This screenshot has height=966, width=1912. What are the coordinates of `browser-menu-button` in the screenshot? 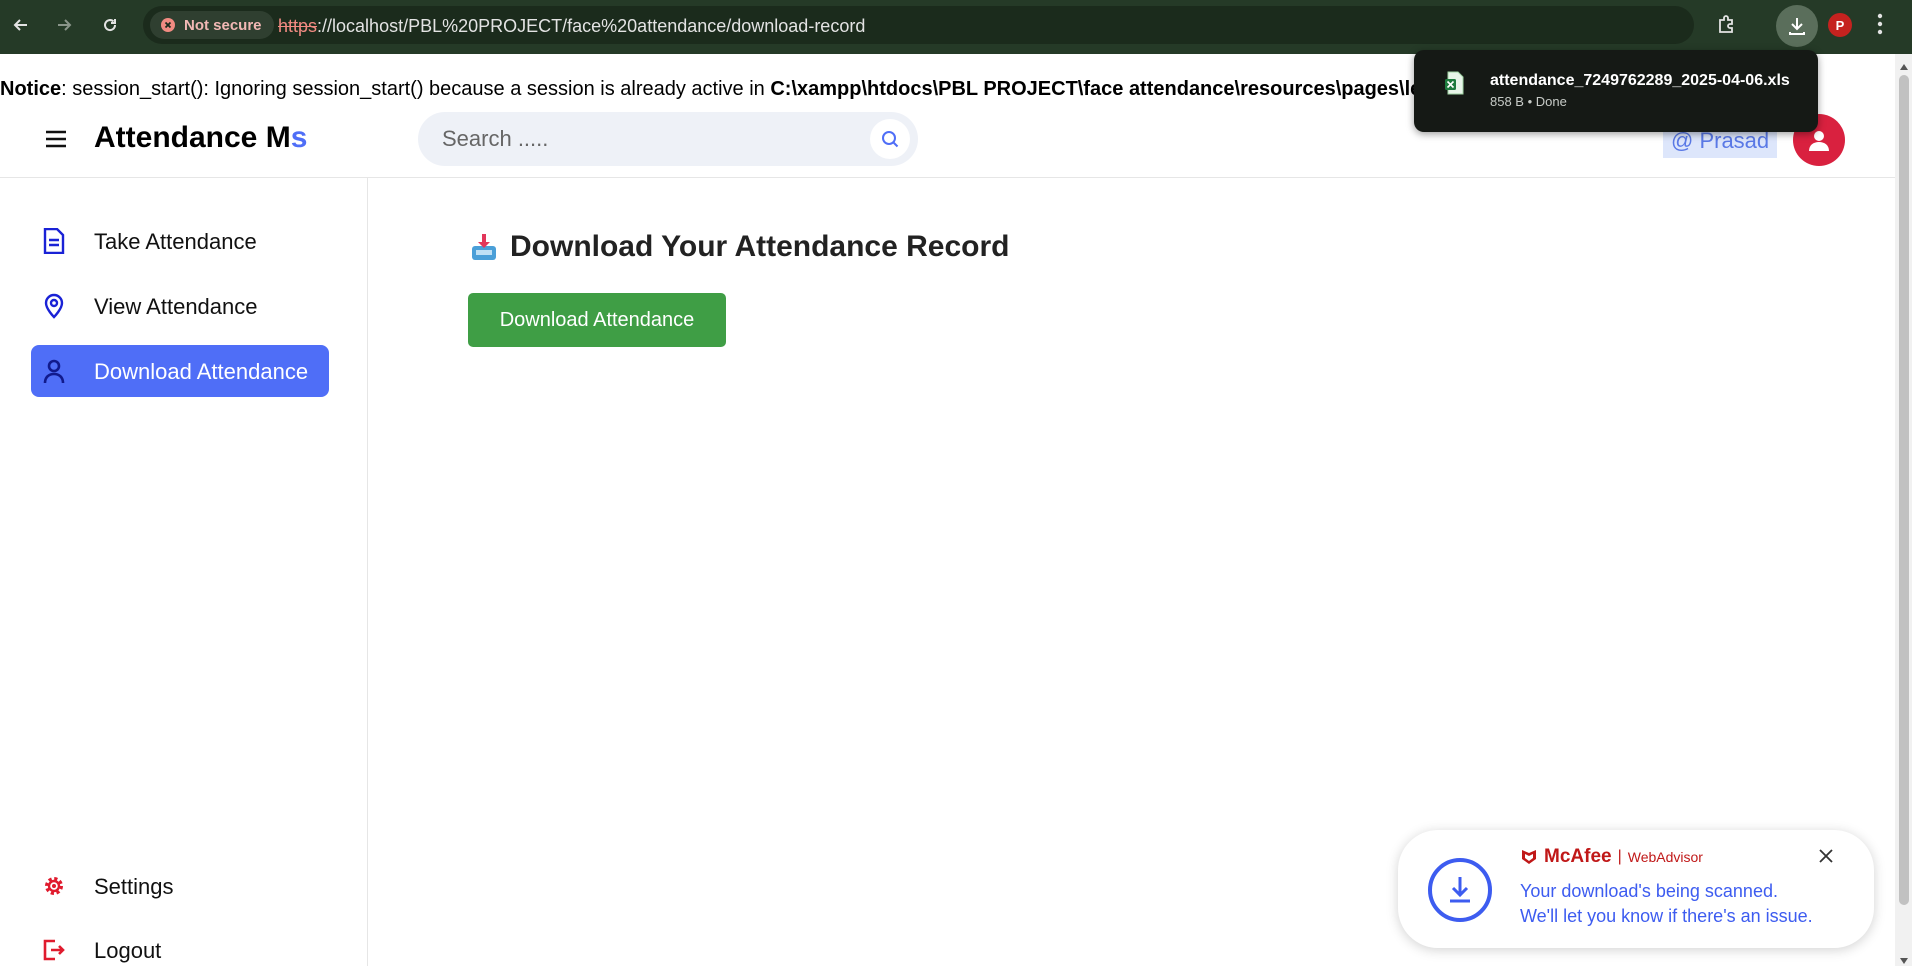 It's located at (1880, 26).